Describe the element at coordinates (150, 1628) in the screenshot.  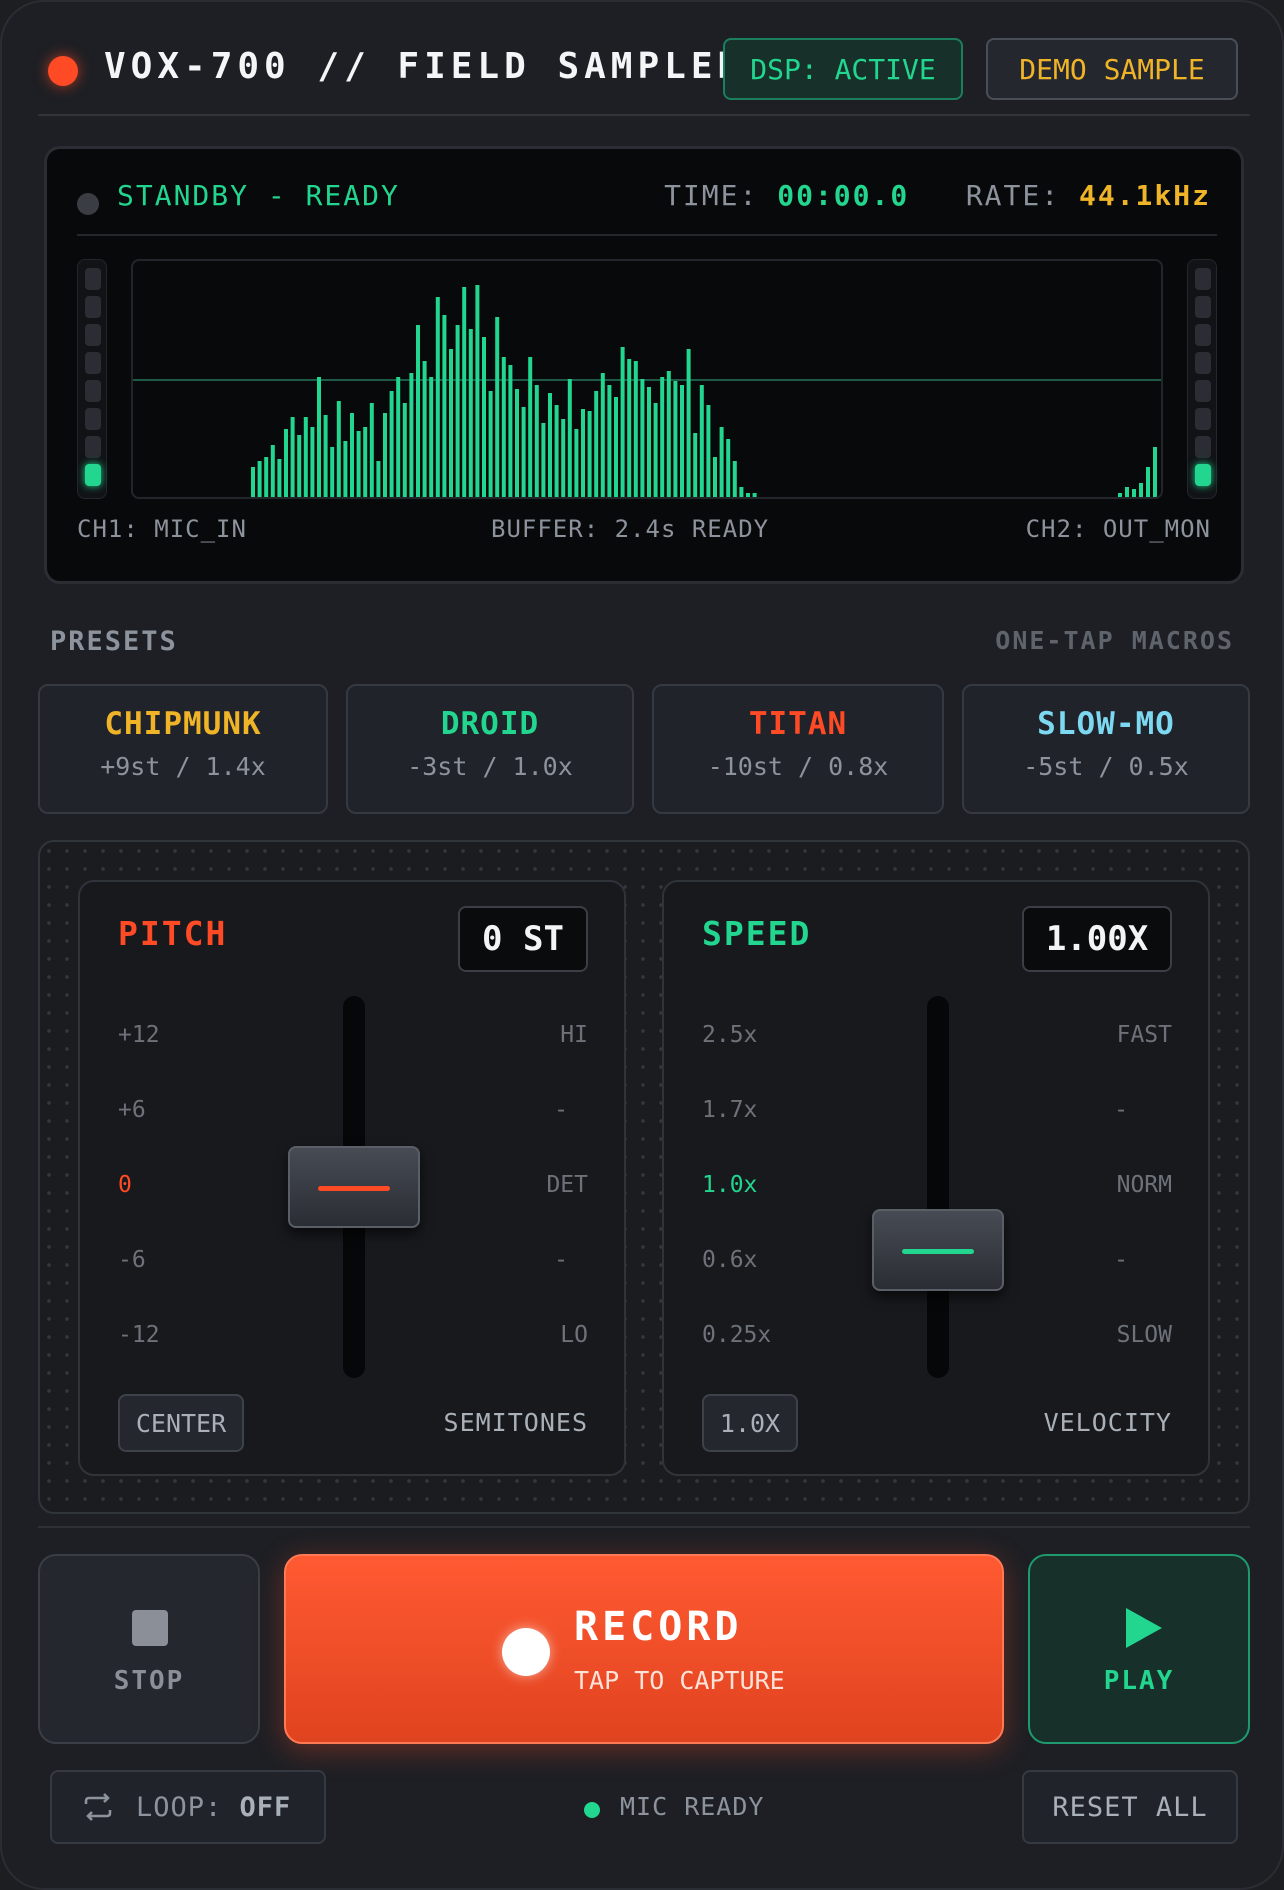
I see `stop-icon` at that location.